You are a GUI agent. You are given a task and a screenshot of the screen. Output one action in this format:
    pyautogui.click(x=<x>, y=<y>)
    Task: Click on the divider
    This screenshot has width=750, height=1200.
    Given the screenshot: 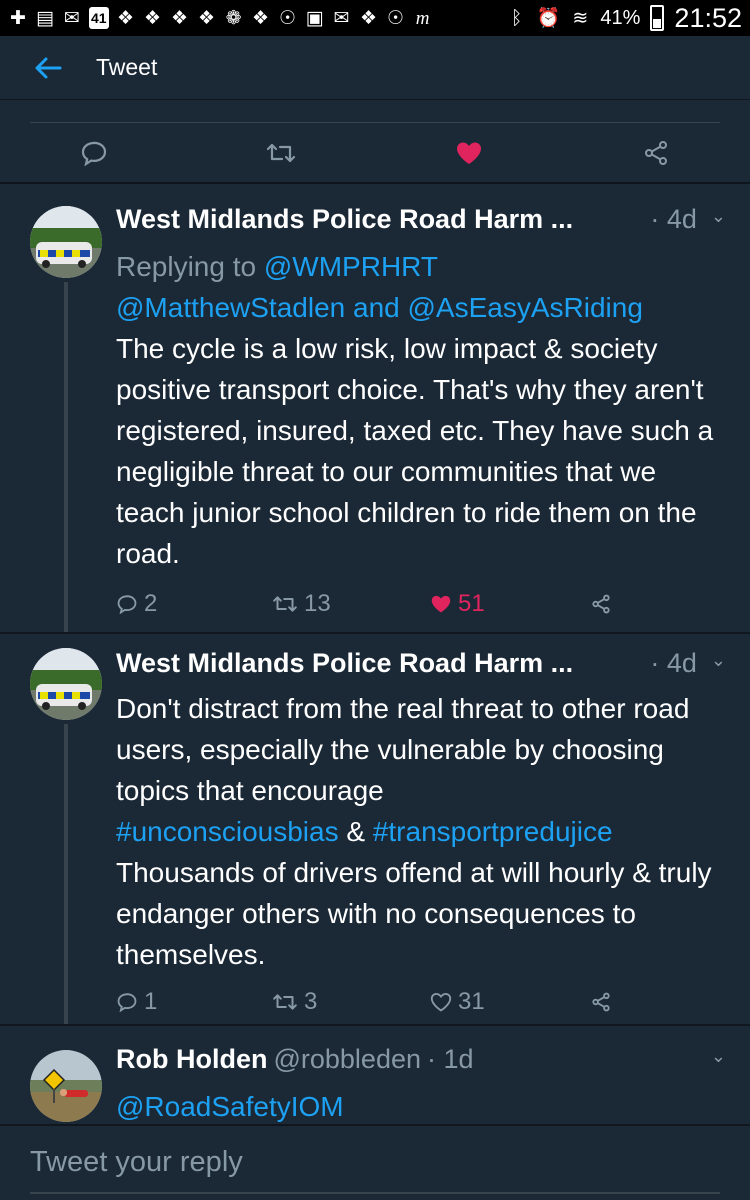 What is the action you would take?
    pyautogui.click(x=375, y=122)
    